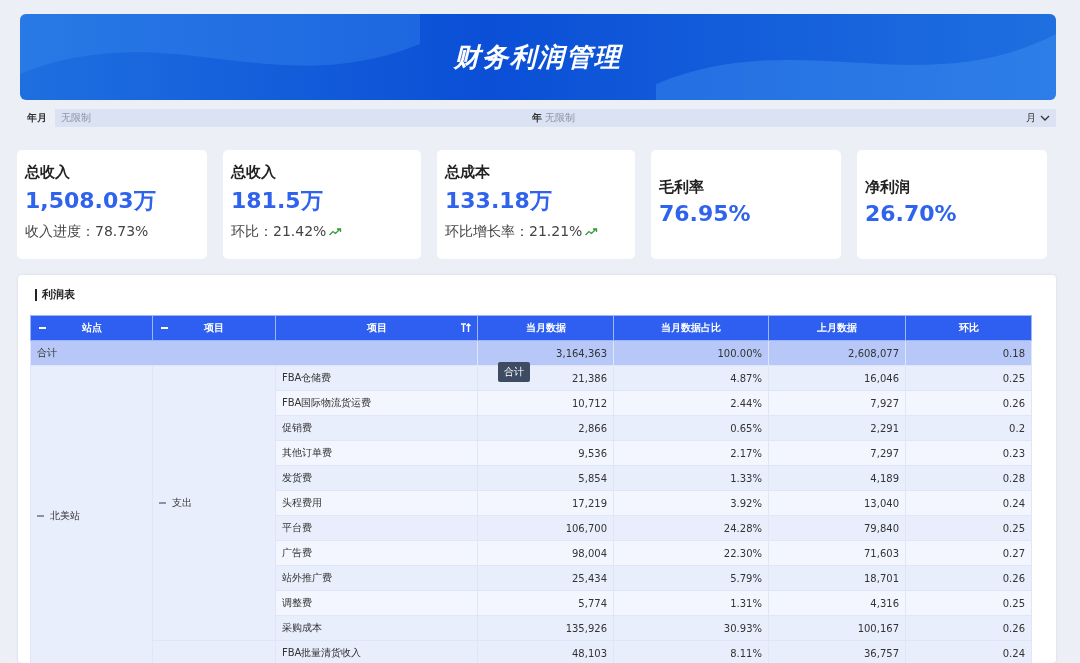  What do you see at coordinates (499, 201) in the screenshot?
I see `kpi-value: 133.18万` at bounding box center [499, 201].